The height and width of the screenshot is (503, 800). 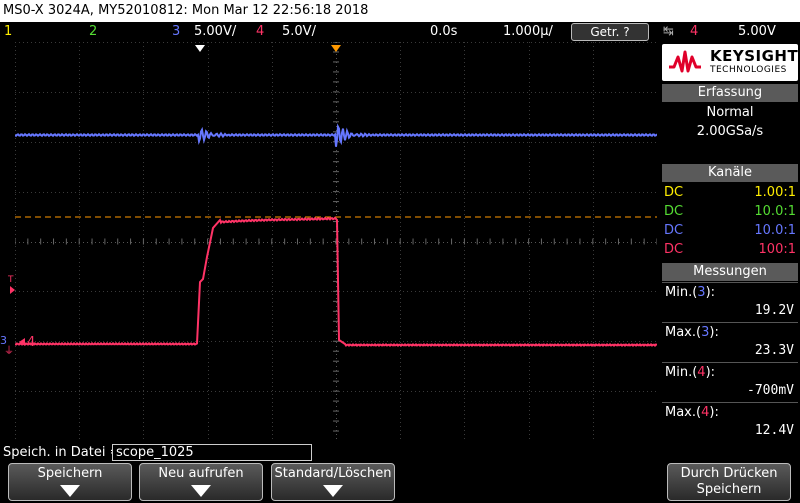 I want to click on filename-field: scope_1025, so click(x=212, y=452).